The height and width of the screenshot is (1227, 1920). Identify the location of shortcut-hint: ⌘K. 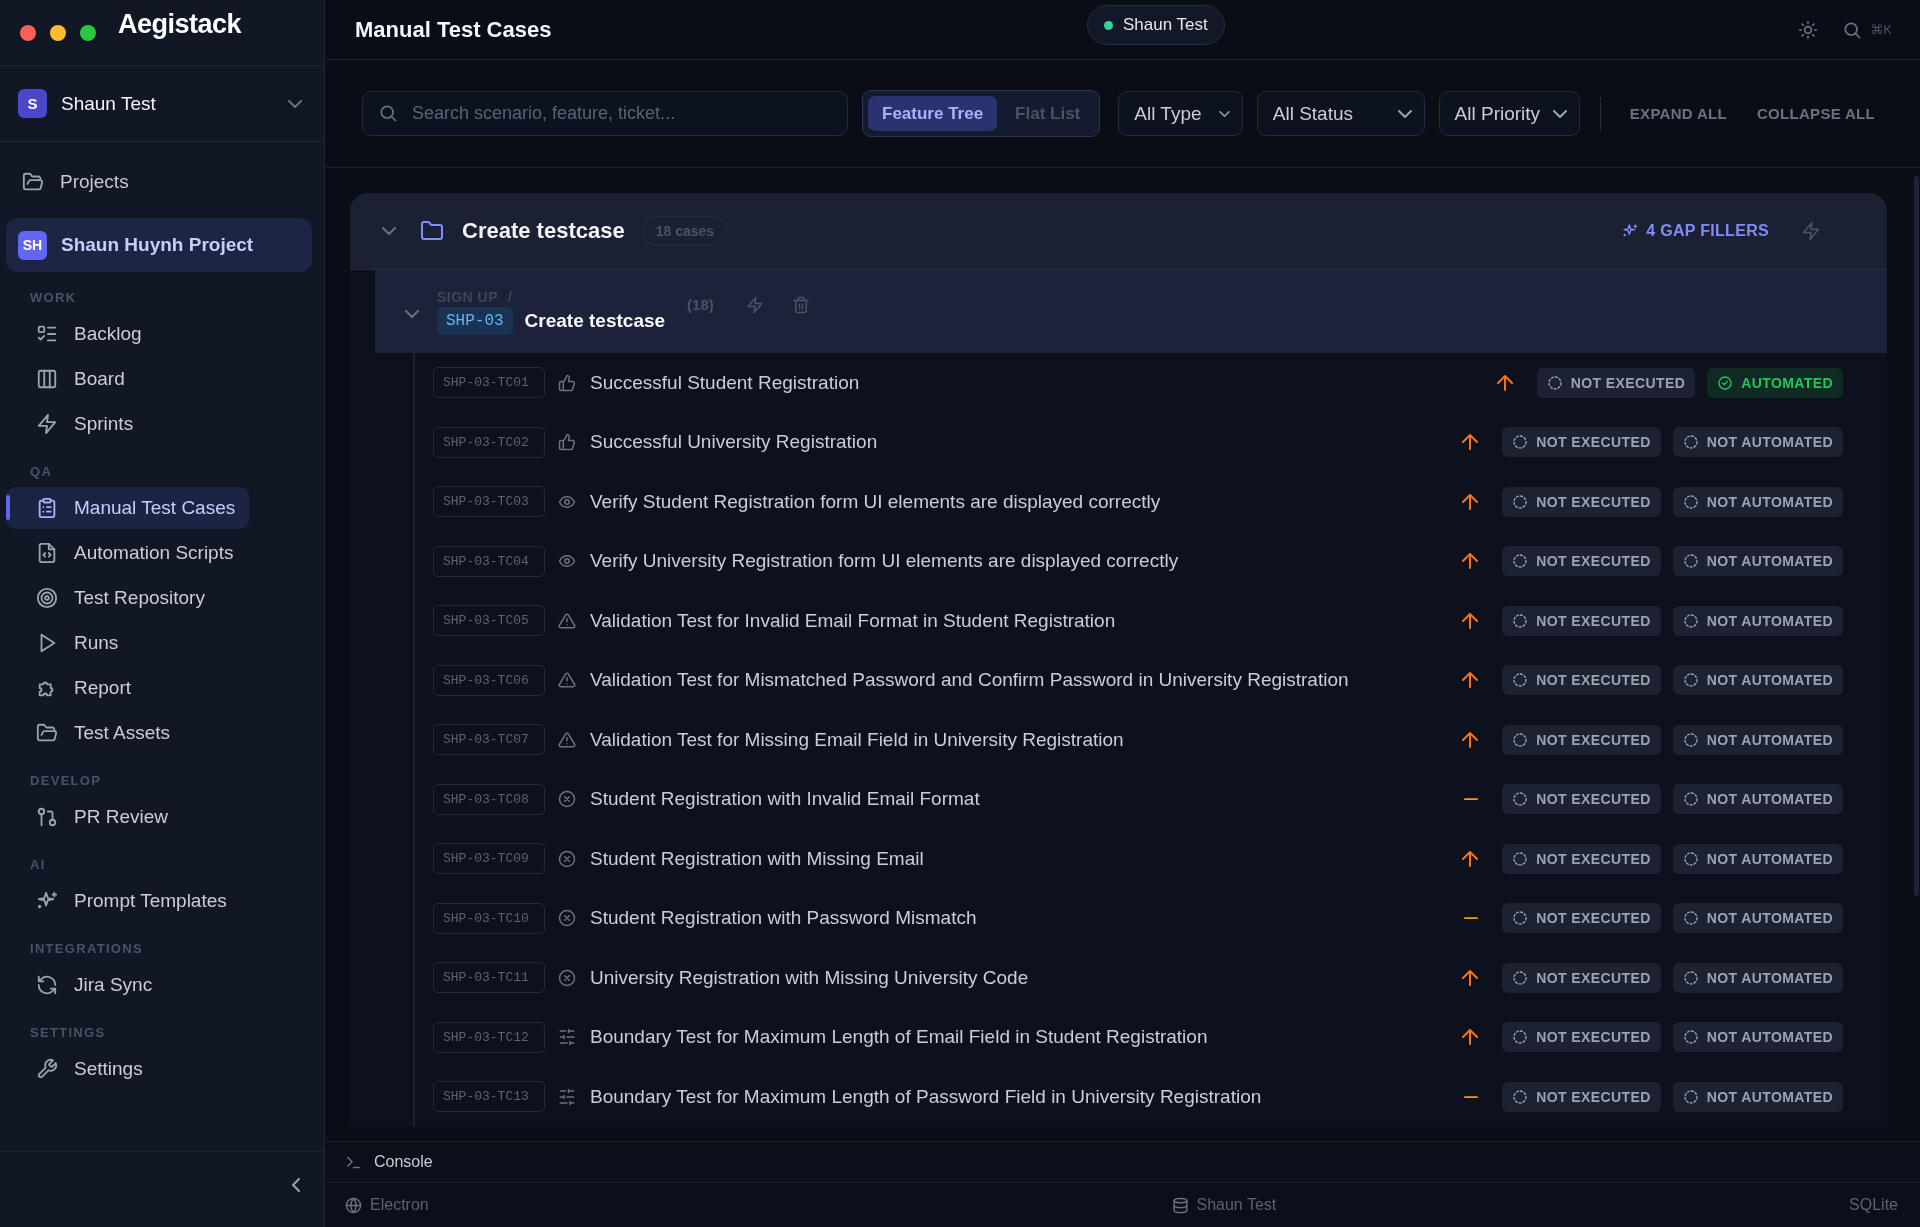
(1881, 29).